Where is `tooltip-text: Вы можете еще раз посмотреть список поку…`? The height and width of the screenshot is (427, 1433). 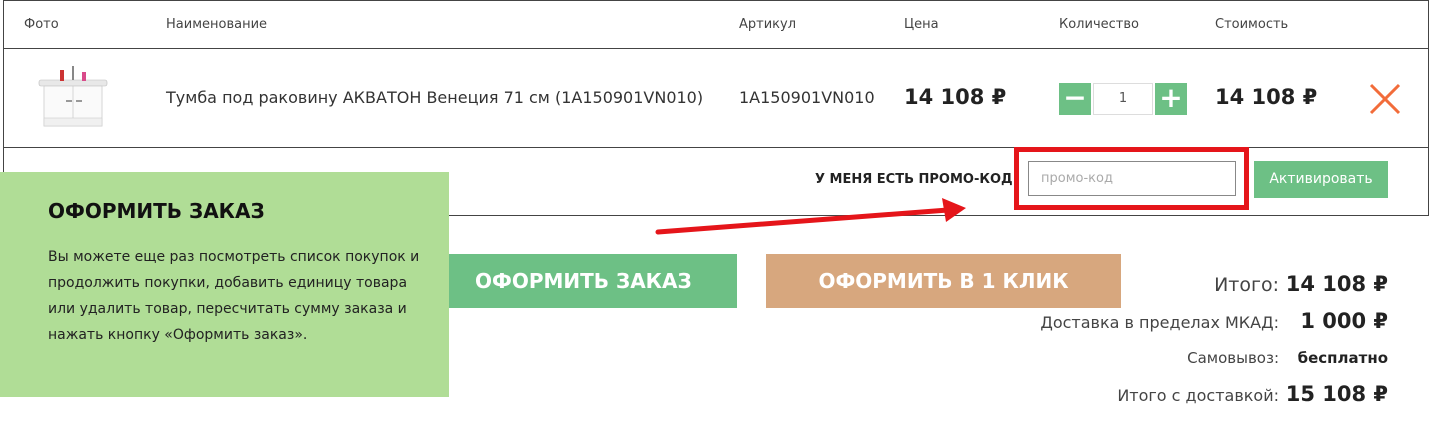
tooltip-text: Вы можете еще раз посмотреть список поку… is located at coordinates (234, 296).